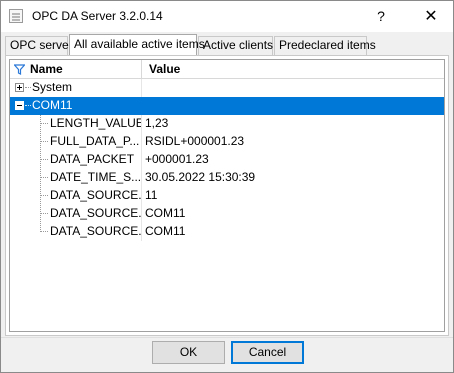 This screenshot has width=454, height=373. I want to click on close-button: ✕, so click(431, 16).